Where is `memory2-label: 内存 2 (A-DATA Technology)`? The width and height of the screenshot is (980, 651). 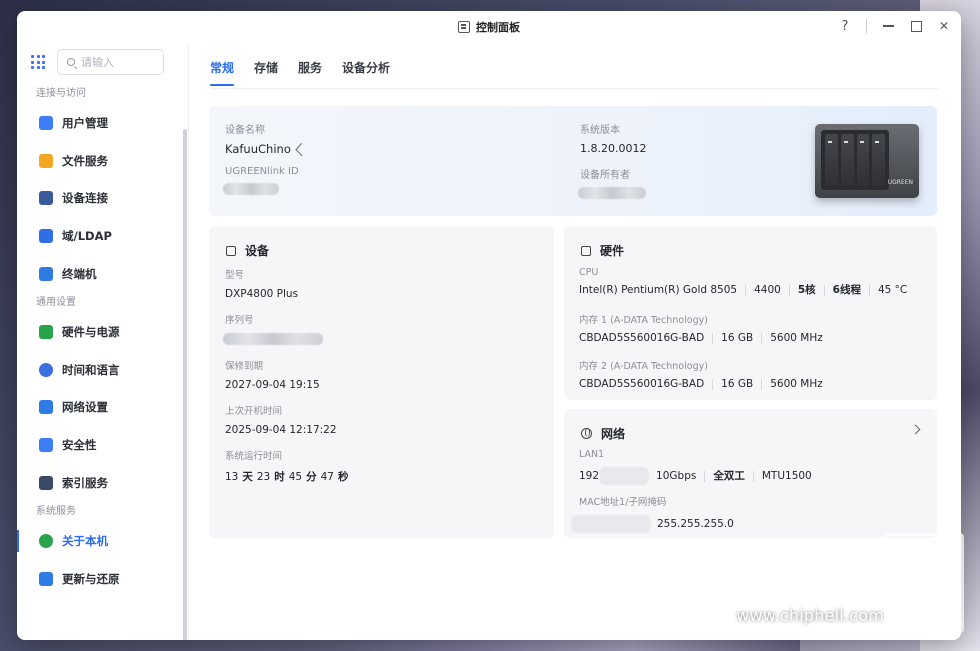
memory2-label: 内存 2 (A-DATA Technology) is located at coordinates (643, 366).